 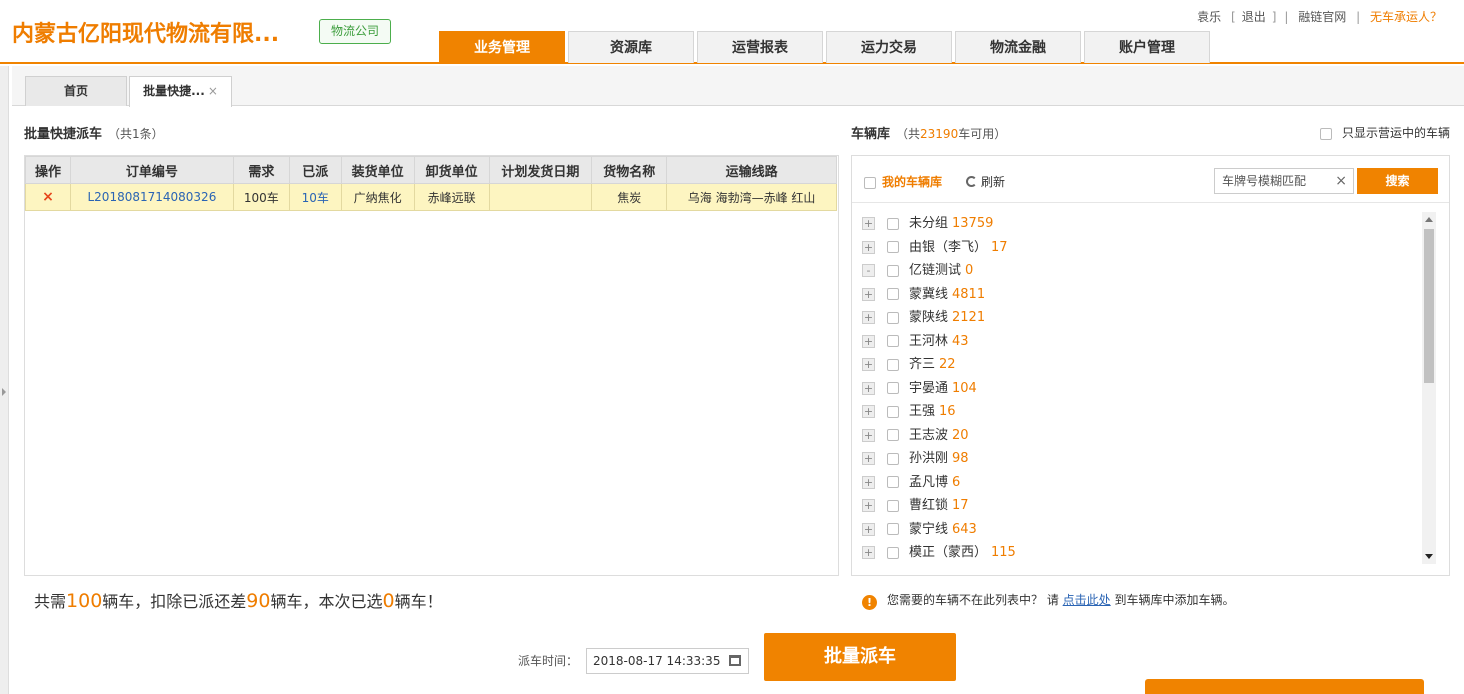 I want to click on cell-demand: 100车, so click(x=261, y=197).